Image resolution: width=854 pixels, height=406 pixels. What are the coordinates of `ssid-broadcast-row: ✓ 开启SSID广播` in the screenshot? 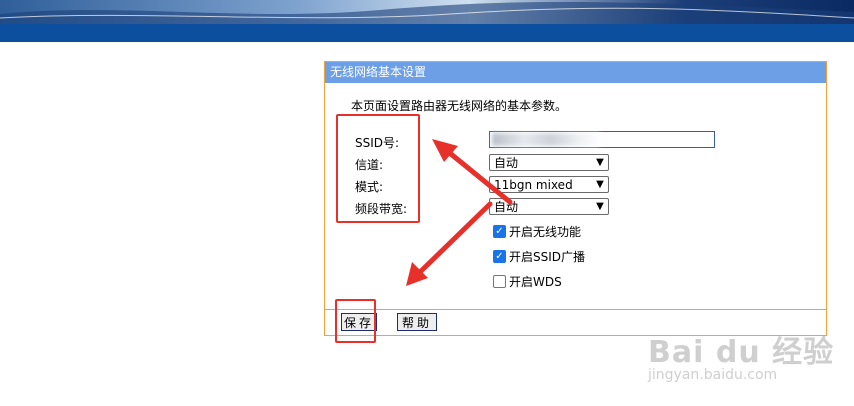 It's located at (539, 256).